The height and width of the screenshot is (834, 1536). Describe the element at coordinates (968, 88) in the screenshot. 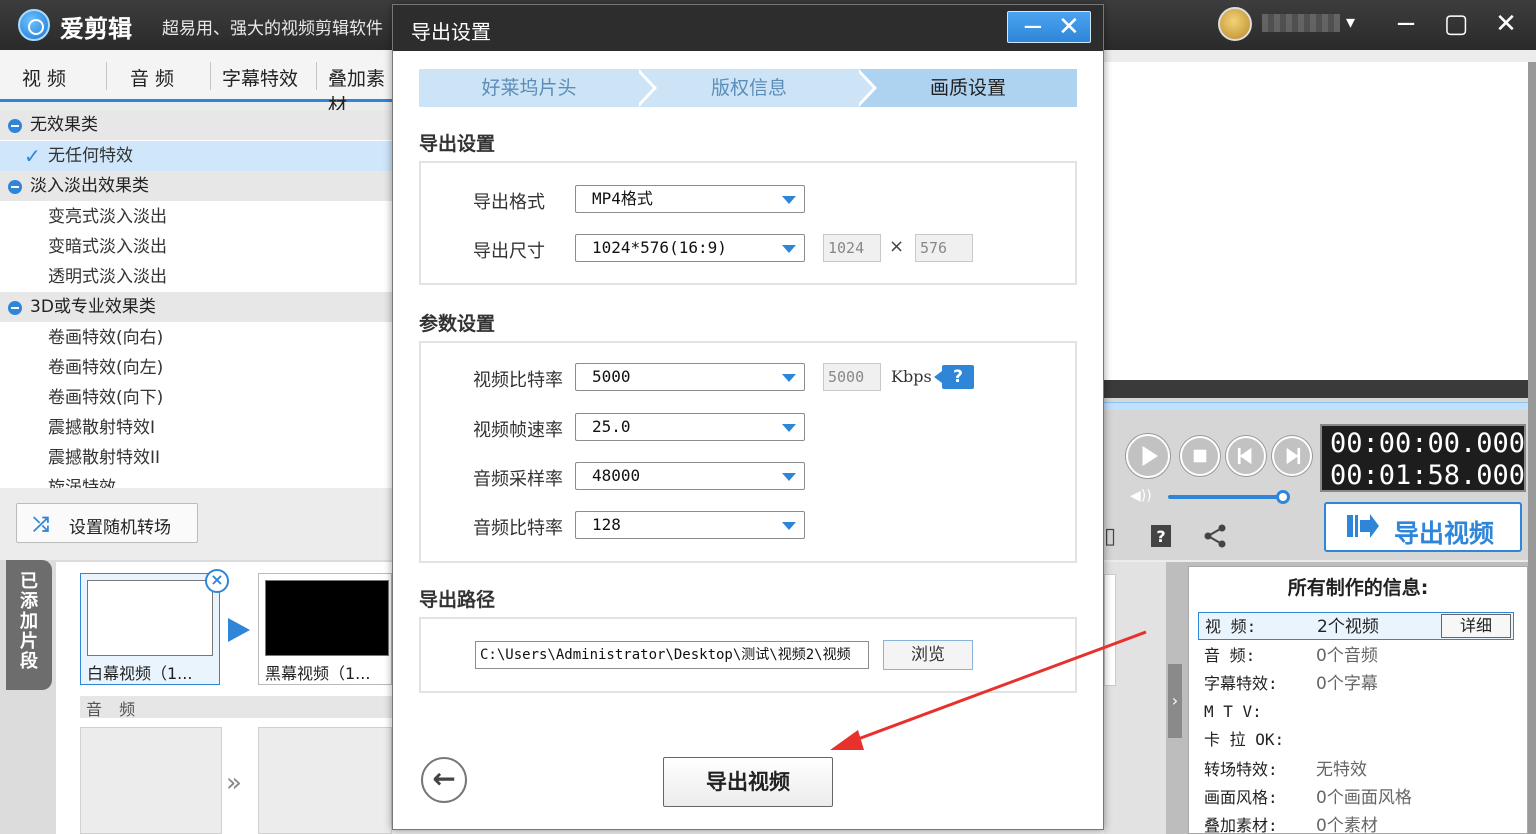

I see `step-quality-settings: 画质设置` at that location.